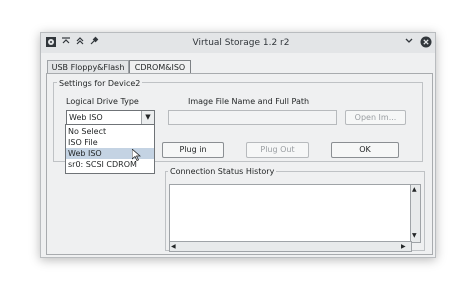 This screenshot has width=474, height=305. What do you see at coordinates (290, 246) in the screenshot?
I see `horizontal-scrollbar: ◀ ▶` at bounding box center [290, 246].